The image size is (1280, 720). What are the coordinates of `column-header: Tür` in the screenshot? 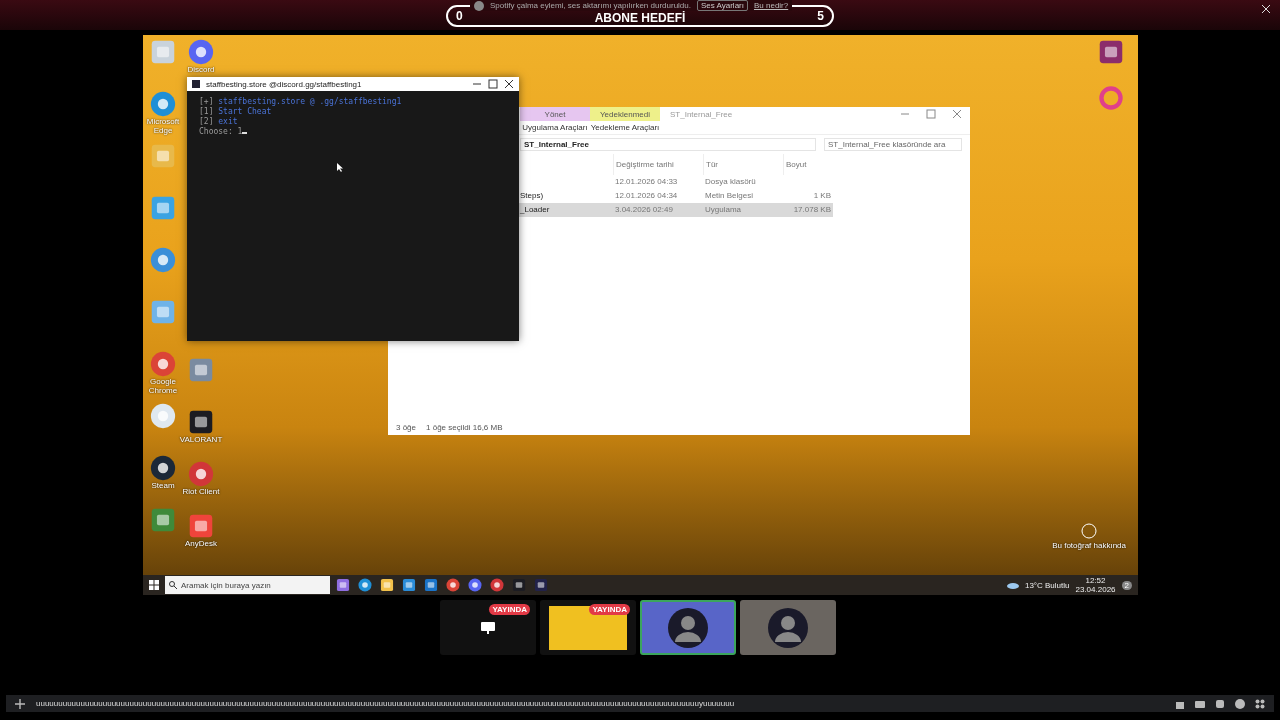 It's located at (743, 164).